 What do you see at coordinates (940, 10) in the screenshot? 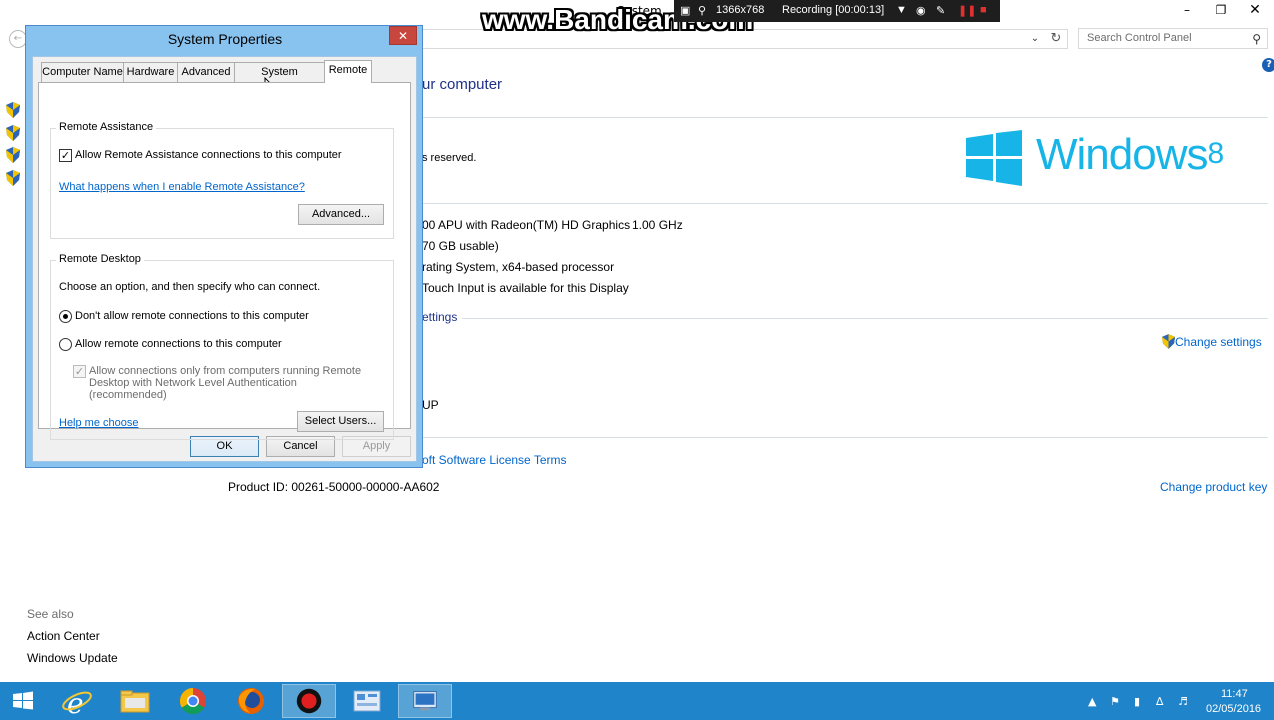
I see `pencil-icon: ✎` at bounding box center [940, 10].